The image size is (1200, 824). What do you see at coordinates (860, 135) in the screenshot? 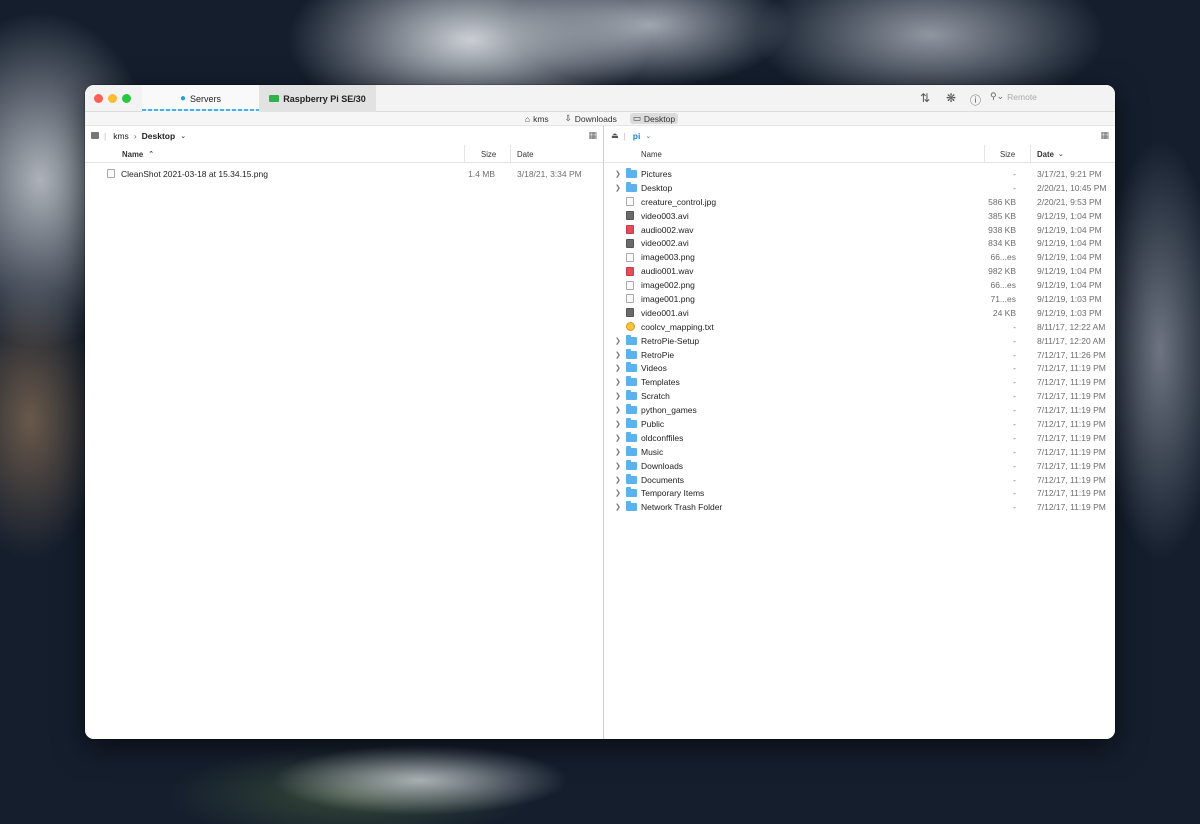
I see `remote-location-bar: ⏏ | pi ⌄ ▦` at bounding box center [860, 135].